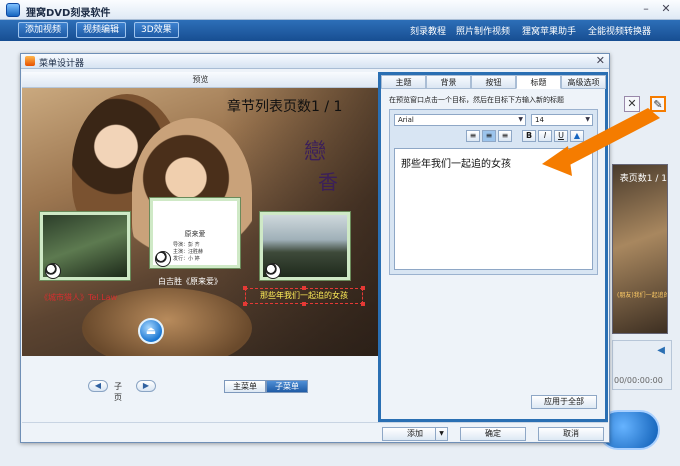 Image resolution: width=680 pixels, height=466 pixels. What do you see at coordinates (473, 136) in the screenshot?
I see `align-left-button: ≡` at bounding box center [473, 136].